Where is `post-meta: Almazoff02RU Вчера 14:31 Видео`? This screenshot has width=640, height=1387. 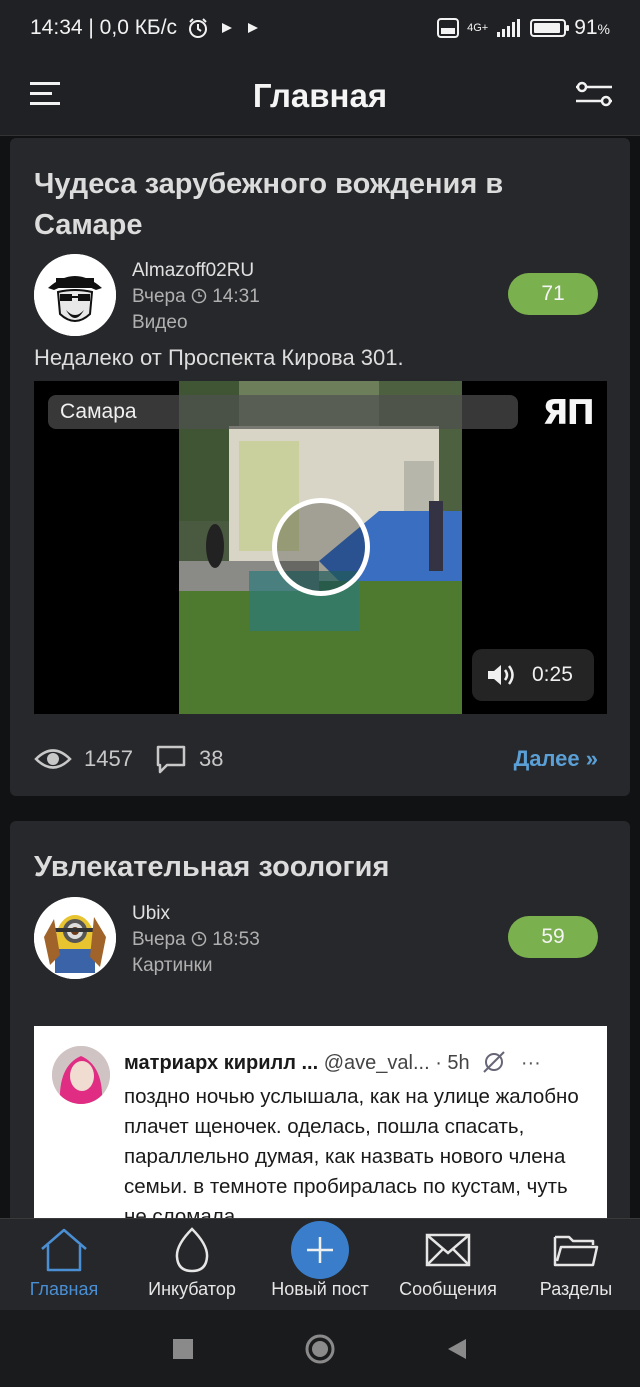 post-meta: Almazoff02RU Вчера 14:31 Видео is located at coordinates (196, 297).